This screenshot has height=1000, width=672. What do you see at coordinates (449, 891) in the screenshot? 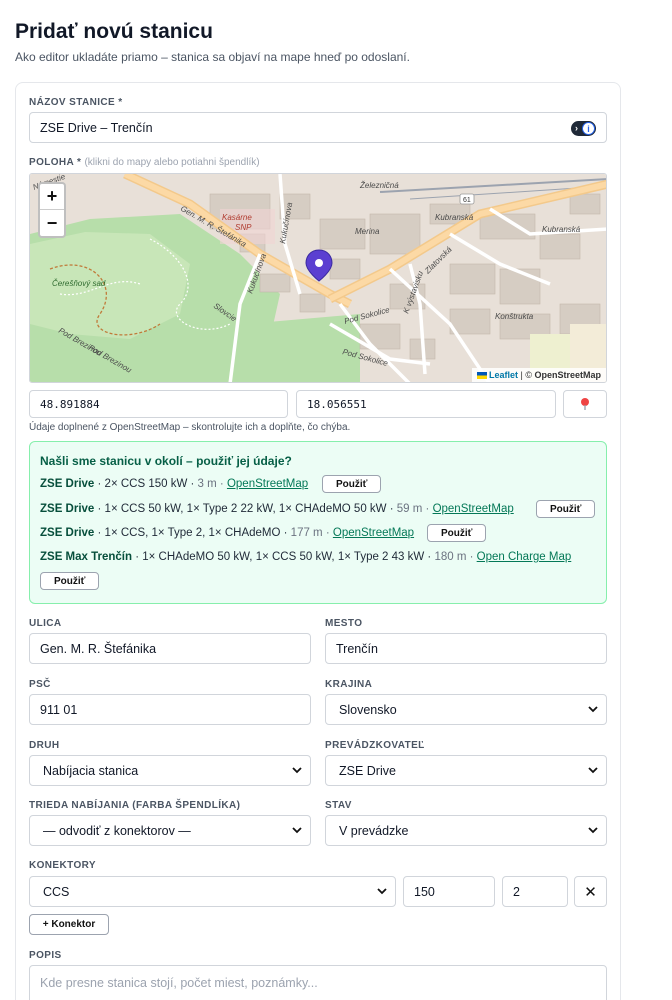
I see `connector-power-input: 150` at bounding box center [449, 891].